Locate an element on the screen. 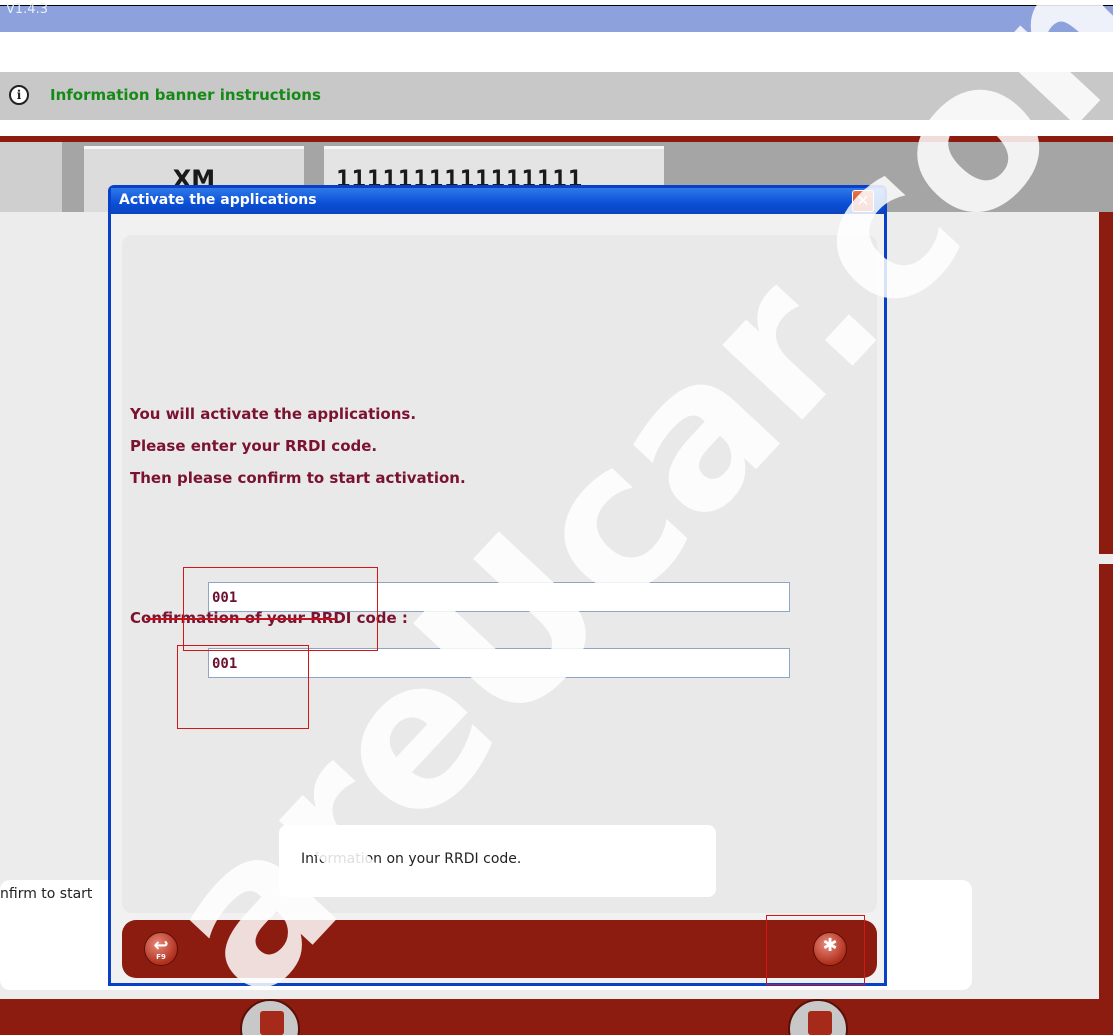 The image size is (1113, 1035). right-side-bar-lower is located at coordinates (1106, 781).